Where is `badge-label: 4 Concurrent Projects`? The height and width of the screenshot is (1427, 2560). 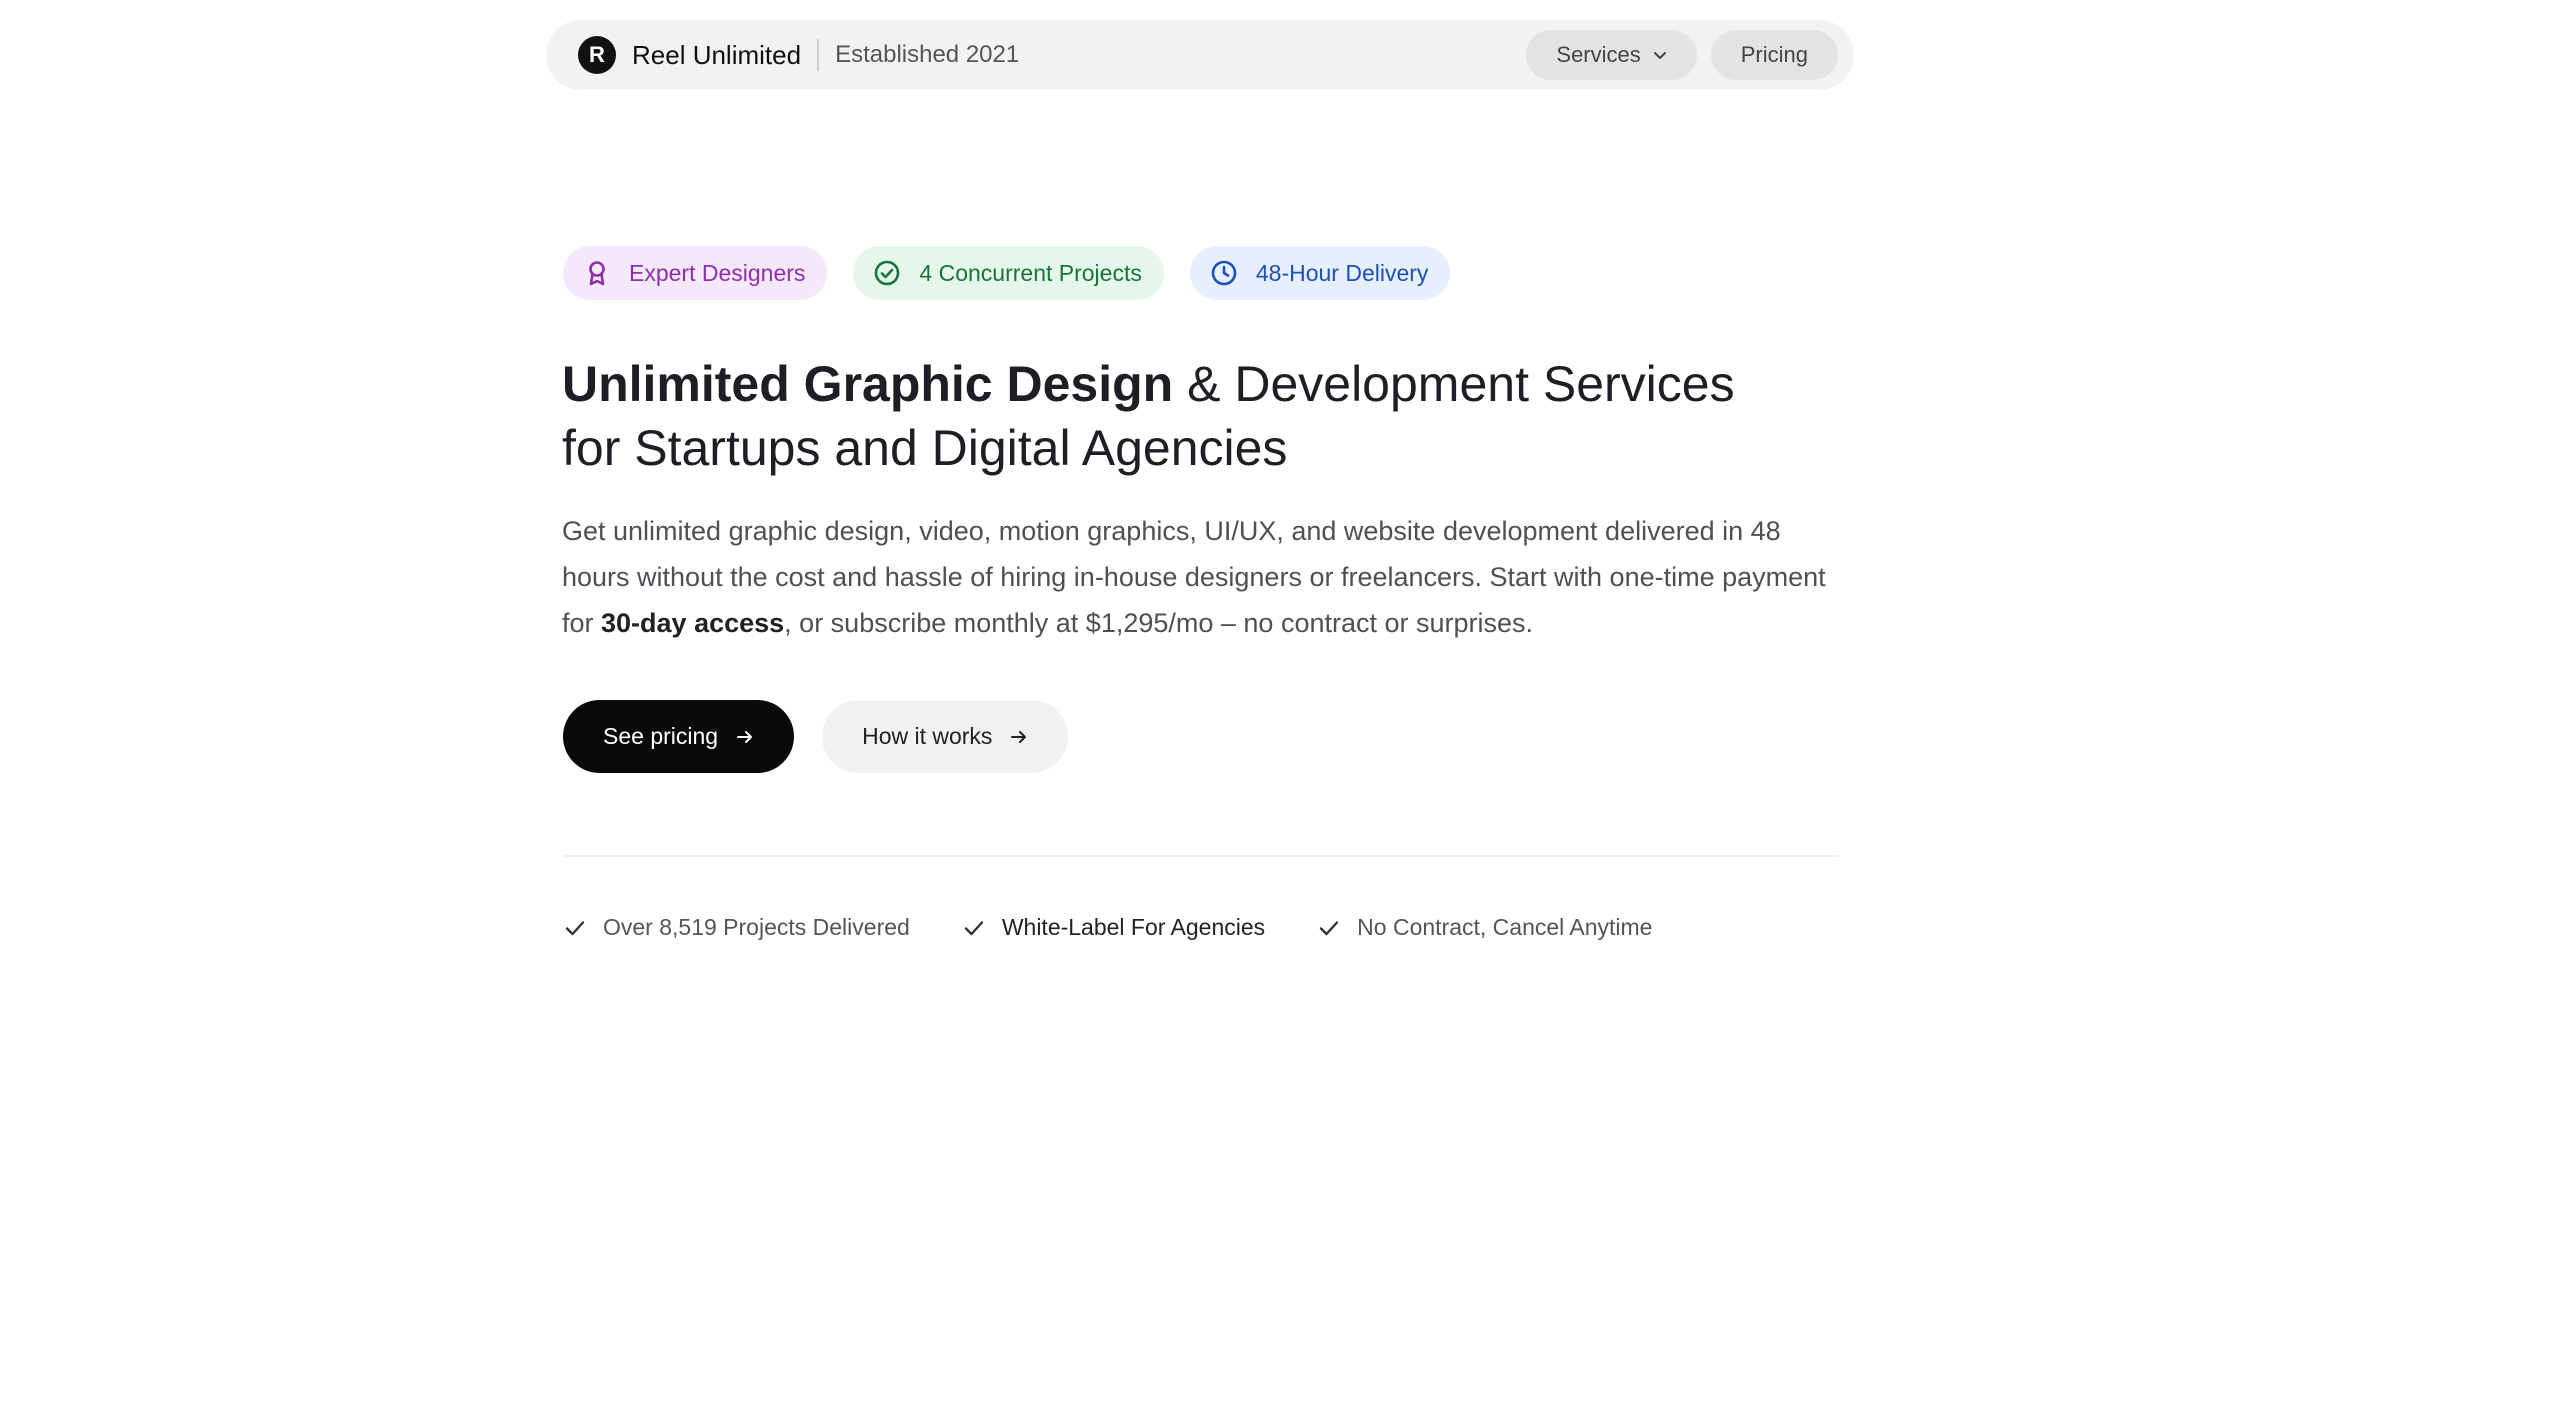
badge-label: 4 Concurrent Projects is located at coordinates (1030, 272).